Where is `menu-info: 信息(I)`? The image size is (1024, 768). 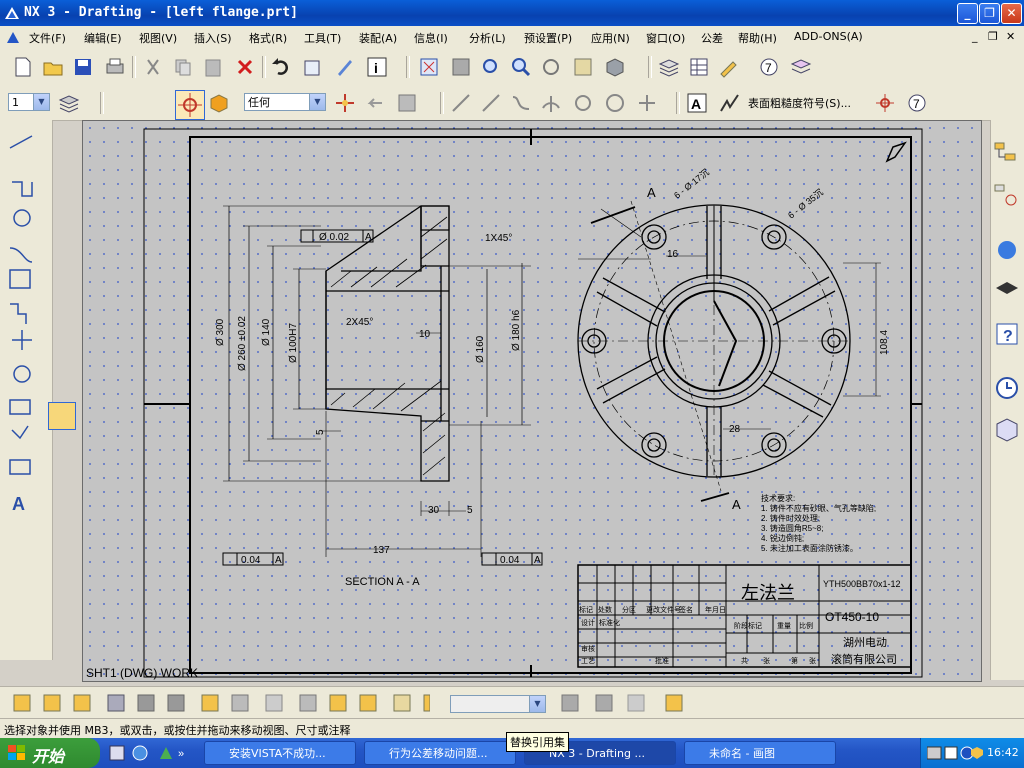 menu-info: 信息(I) is located at coordinates (431, 38).